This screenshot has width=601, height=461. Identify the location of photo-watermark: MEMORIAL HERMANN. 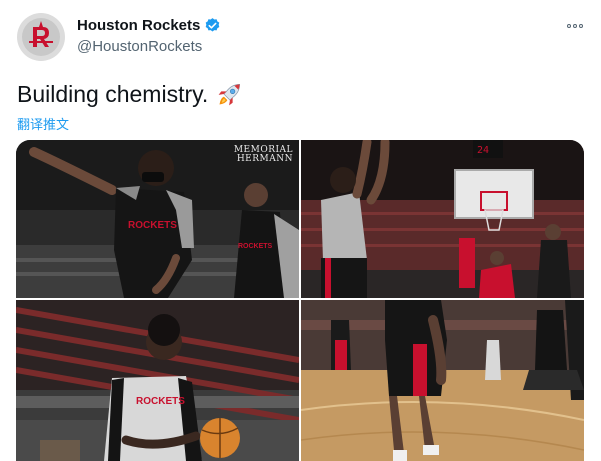
(263, 155).